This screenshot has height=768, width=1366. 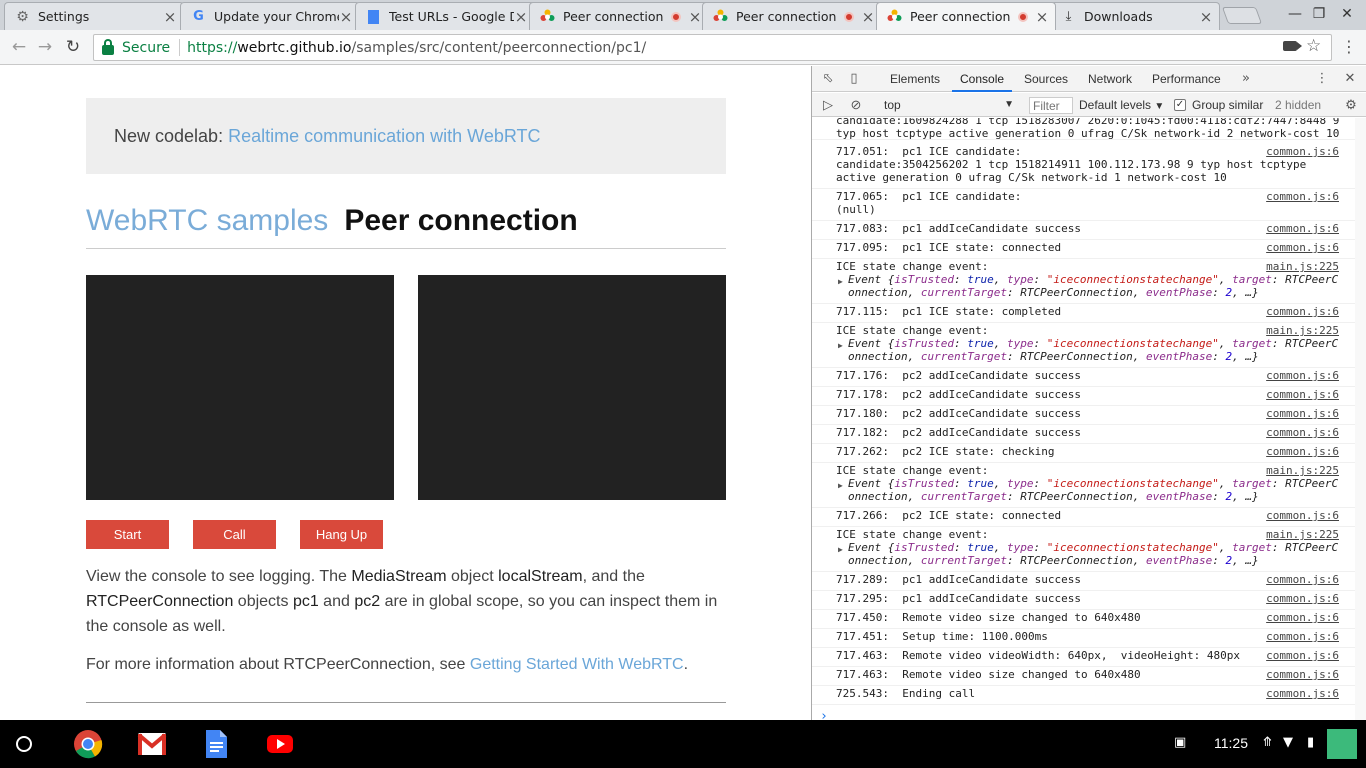 What do you see at coordinates (1246, 79) in the screenshot?
I see `more-tabs-icon: »` at bounding box center [1246, 79].